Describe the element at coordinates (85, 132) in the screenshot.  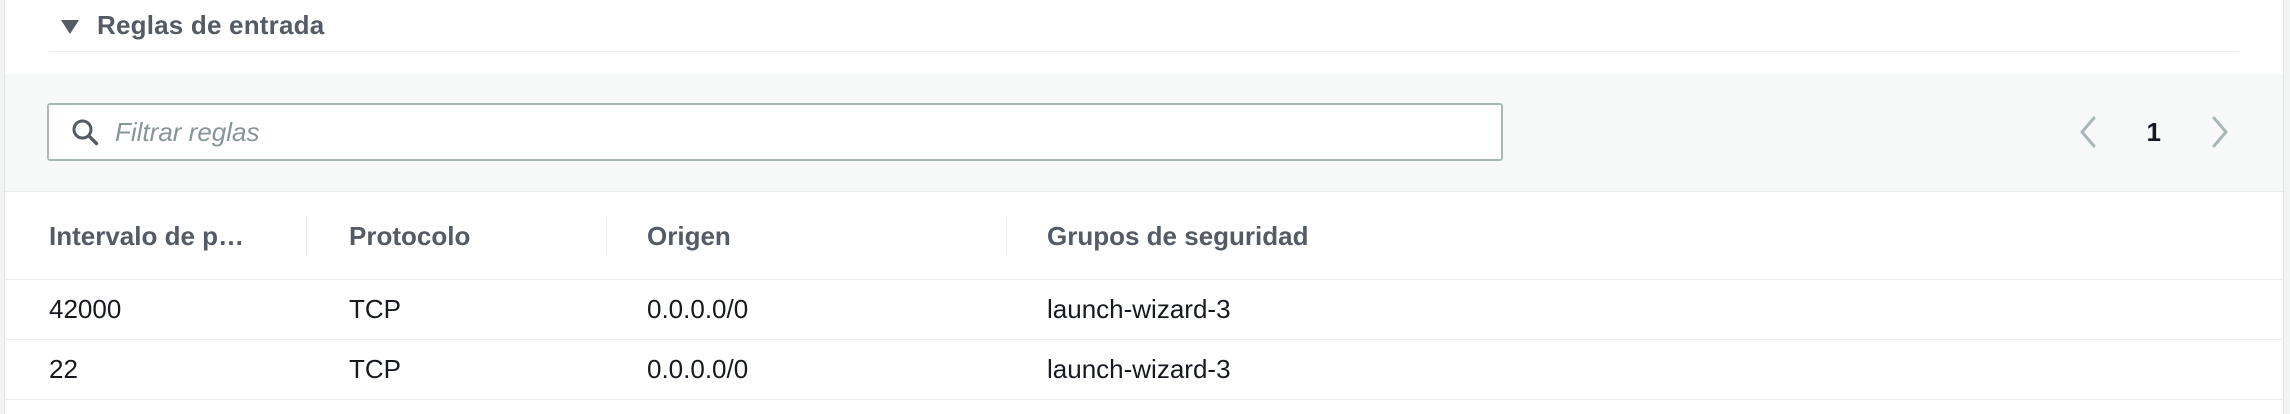
I see `search-icon` at that location.